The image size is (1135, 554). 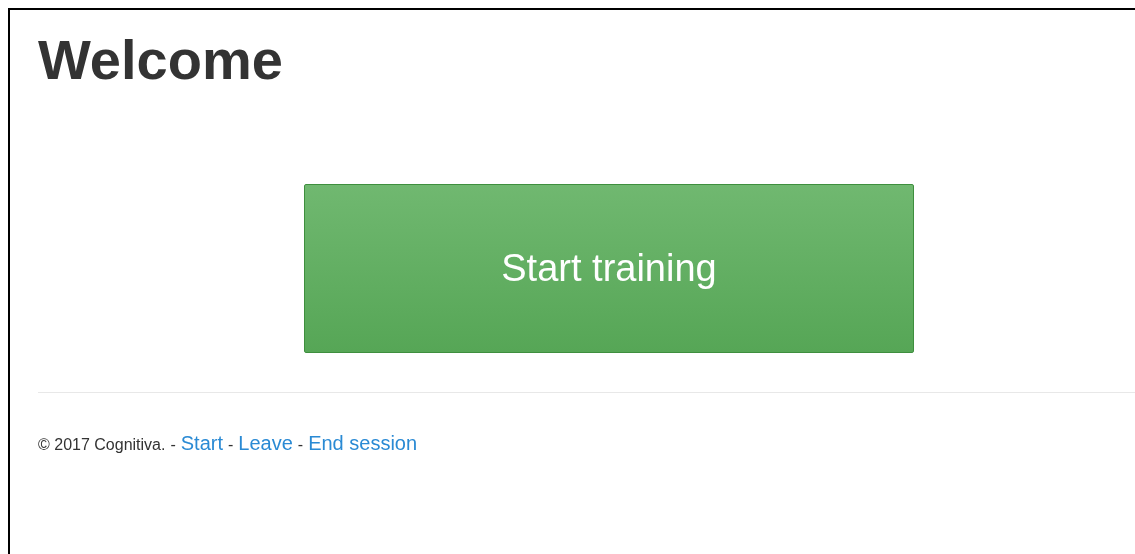 What do you see at coordinates (201, 443) in the screenshot?
I see `footer-link: Start` at bounding box center [201, 443].